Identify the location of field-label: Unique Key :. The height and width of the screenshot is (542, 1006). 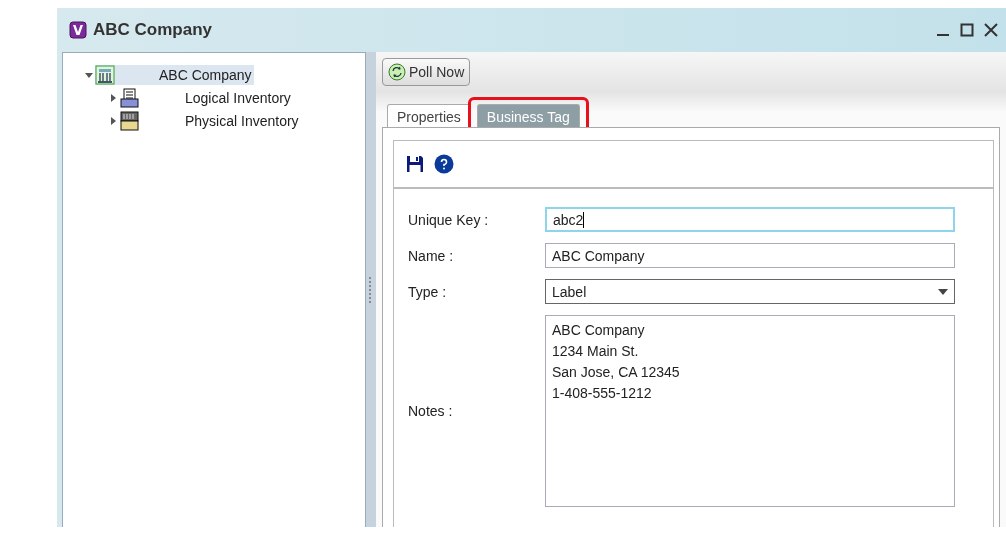
(449, 219).